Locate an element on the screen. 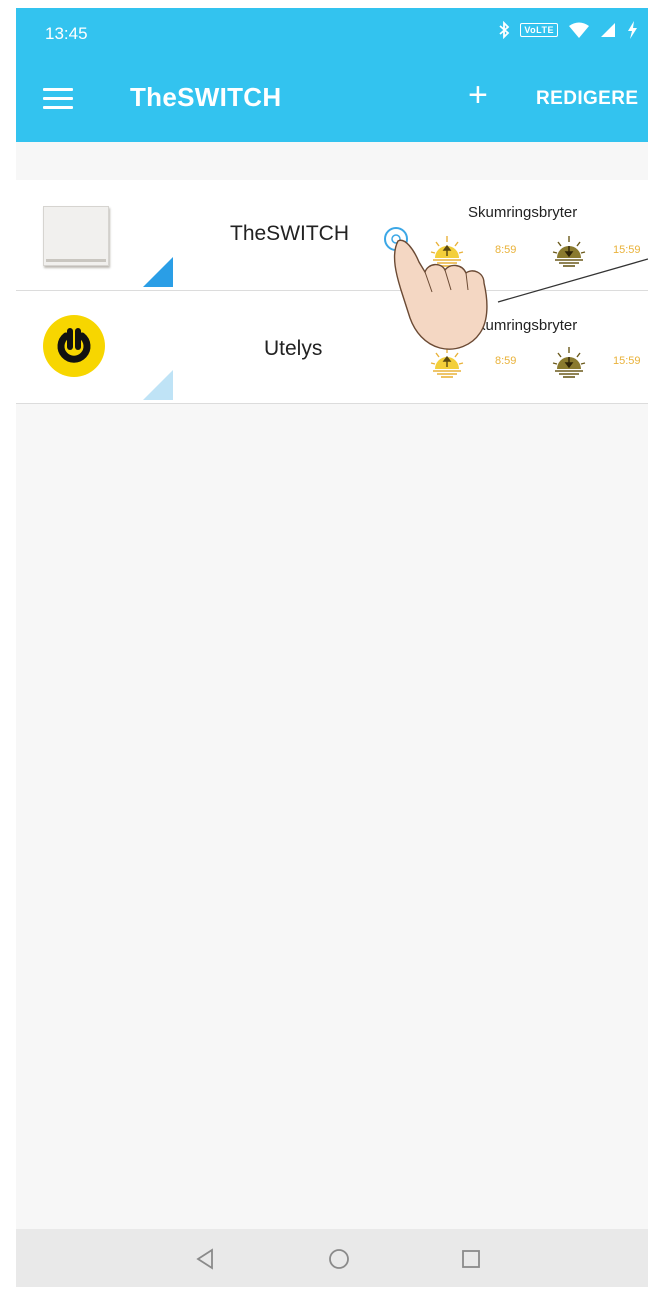  cell-signal-icon is located at coordinates (608, 30).